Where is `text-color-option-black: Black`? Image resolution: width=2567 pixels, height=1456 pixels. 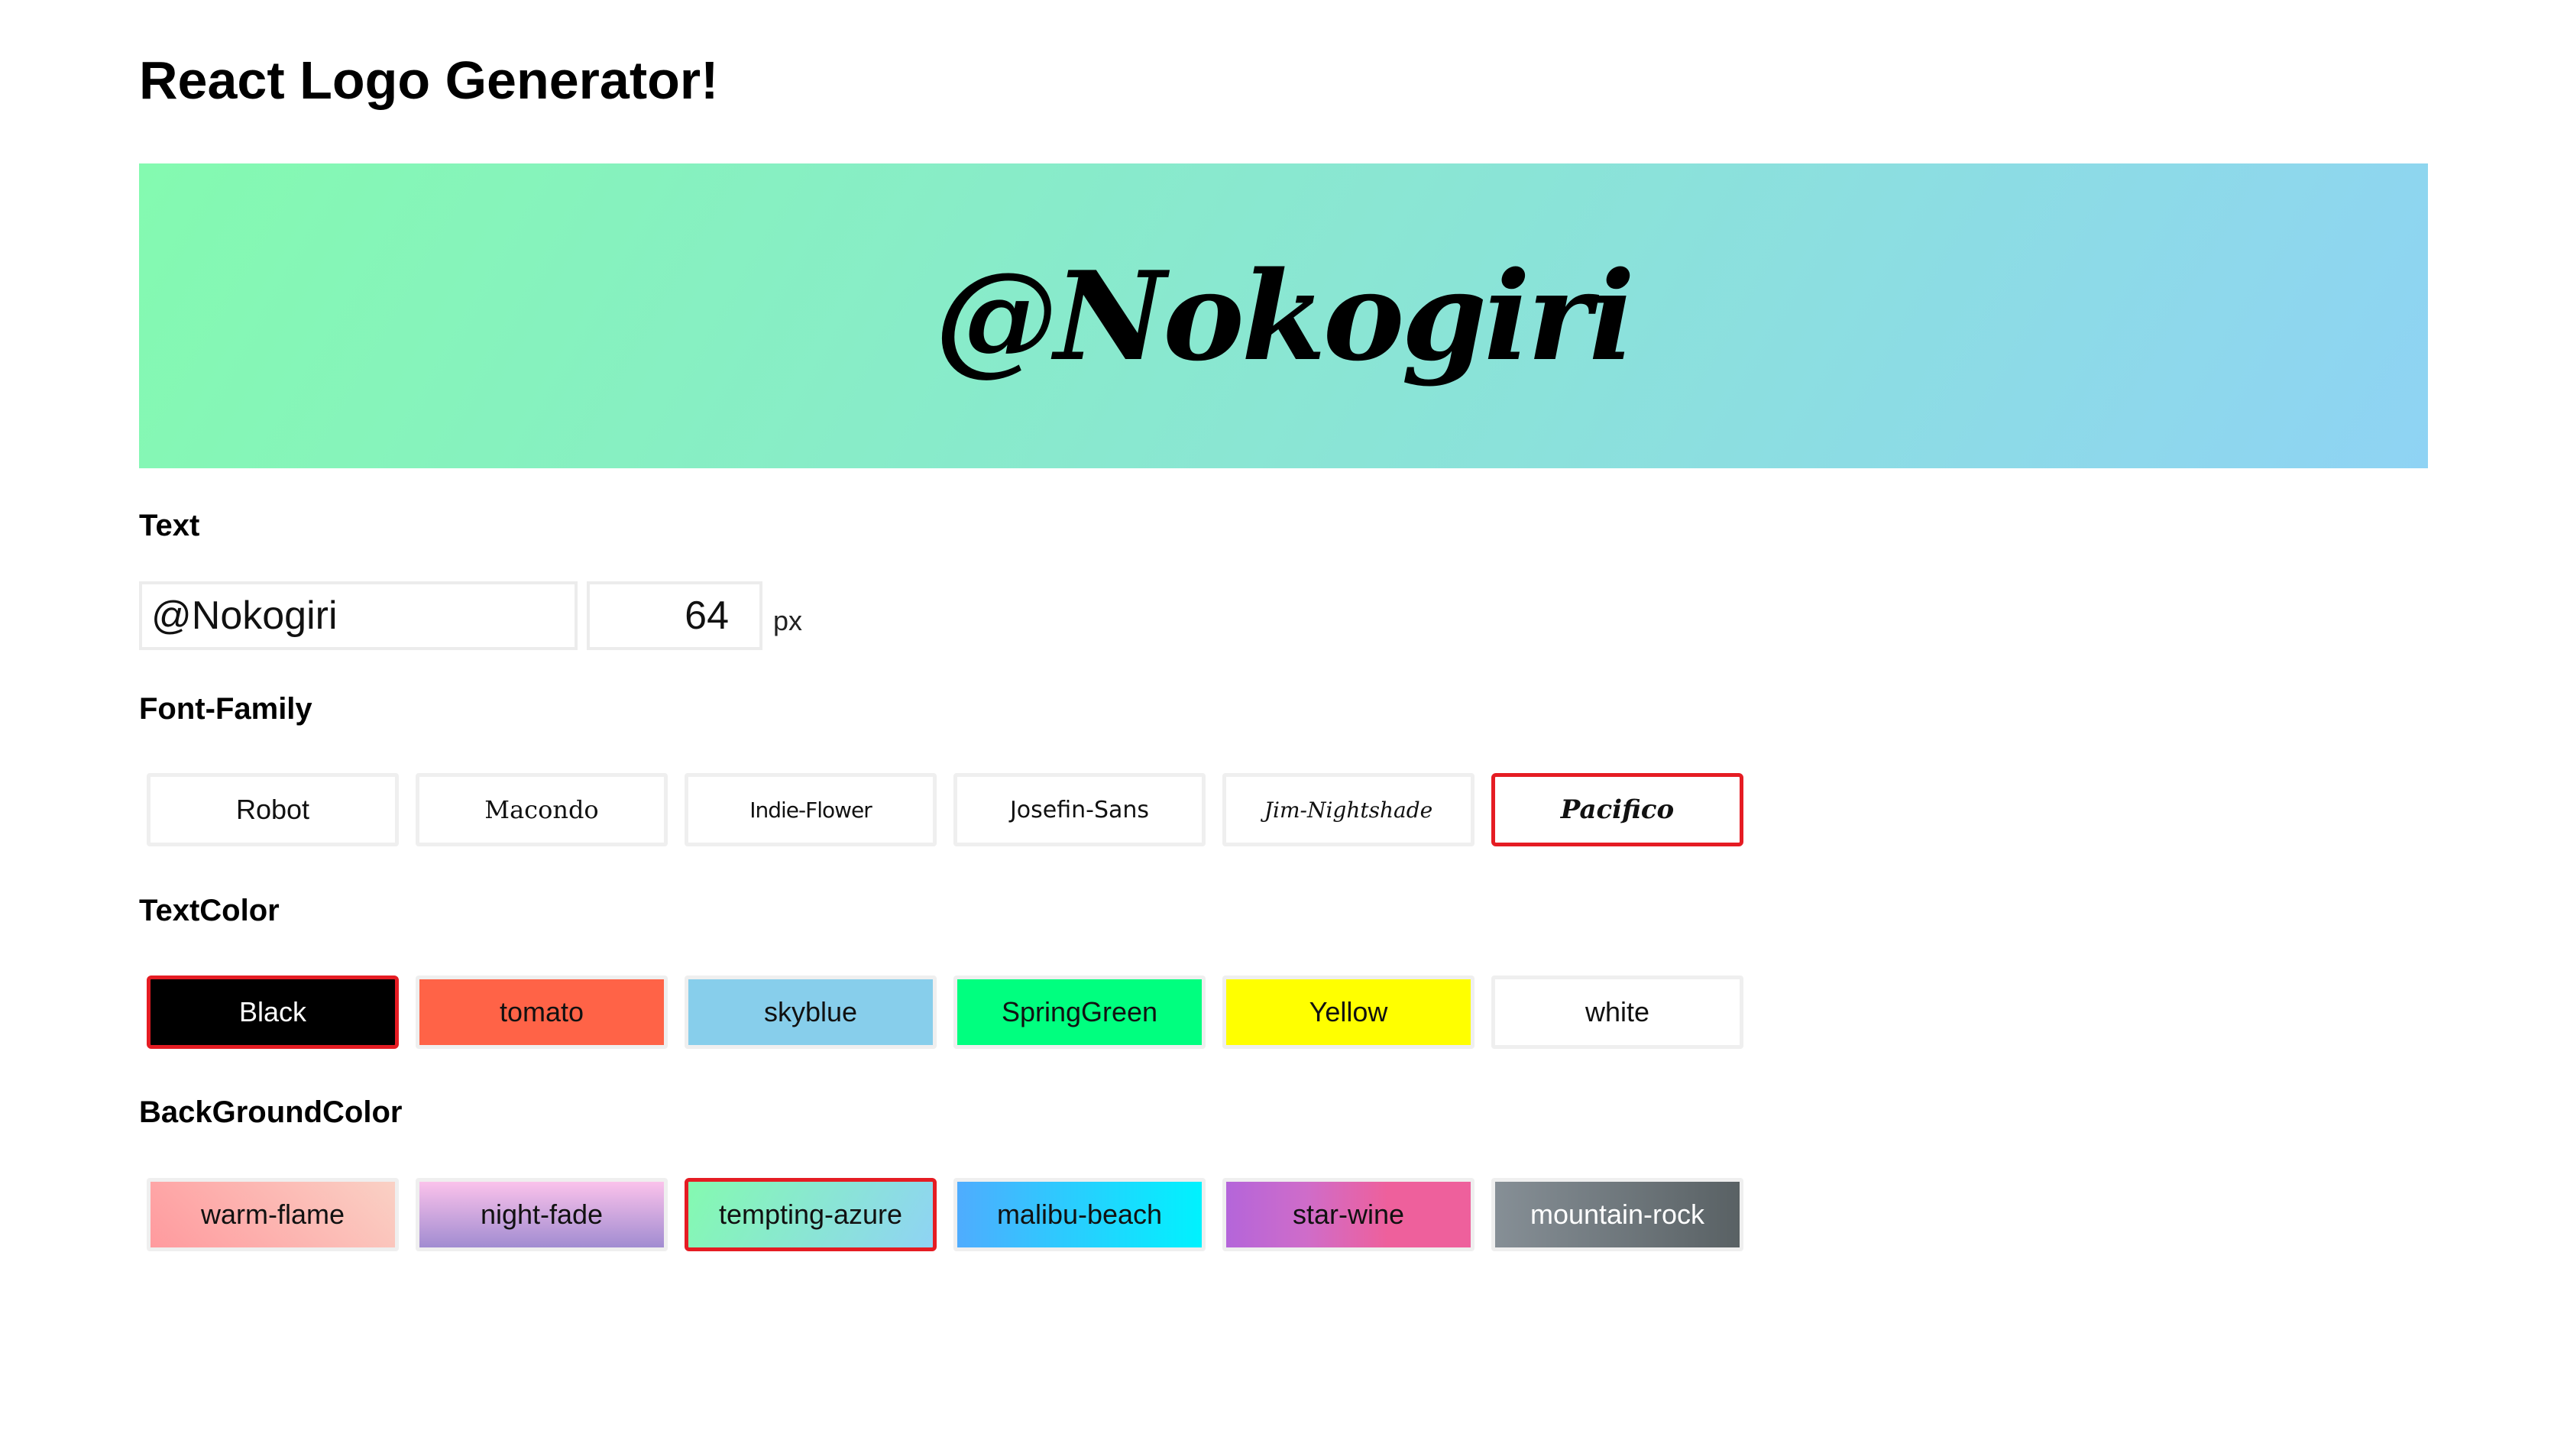
text-color-option-black: Black is located at coordinates (273, 1013).